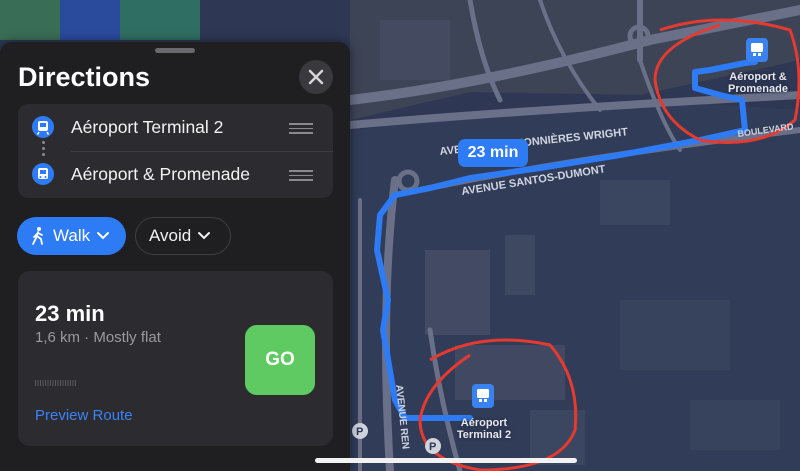 The width and height of the screenshot is (800, 471). What do you see at coordinates (170, 235) in the screenshot?
I see `avoid-label: Avoid` at bounding box center [170, 235].